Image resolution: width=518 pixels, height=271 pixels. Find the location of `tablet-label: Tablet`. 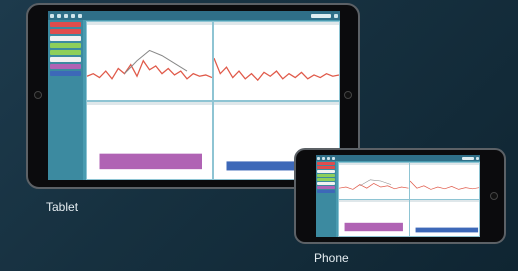

tablet-label: Tablet is located at coordinates (62, 207).